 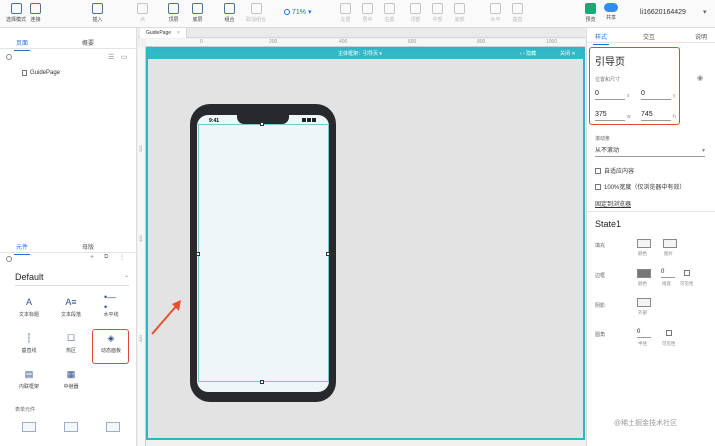 I want to click on align-left-icon, so click(x=345, y=8).